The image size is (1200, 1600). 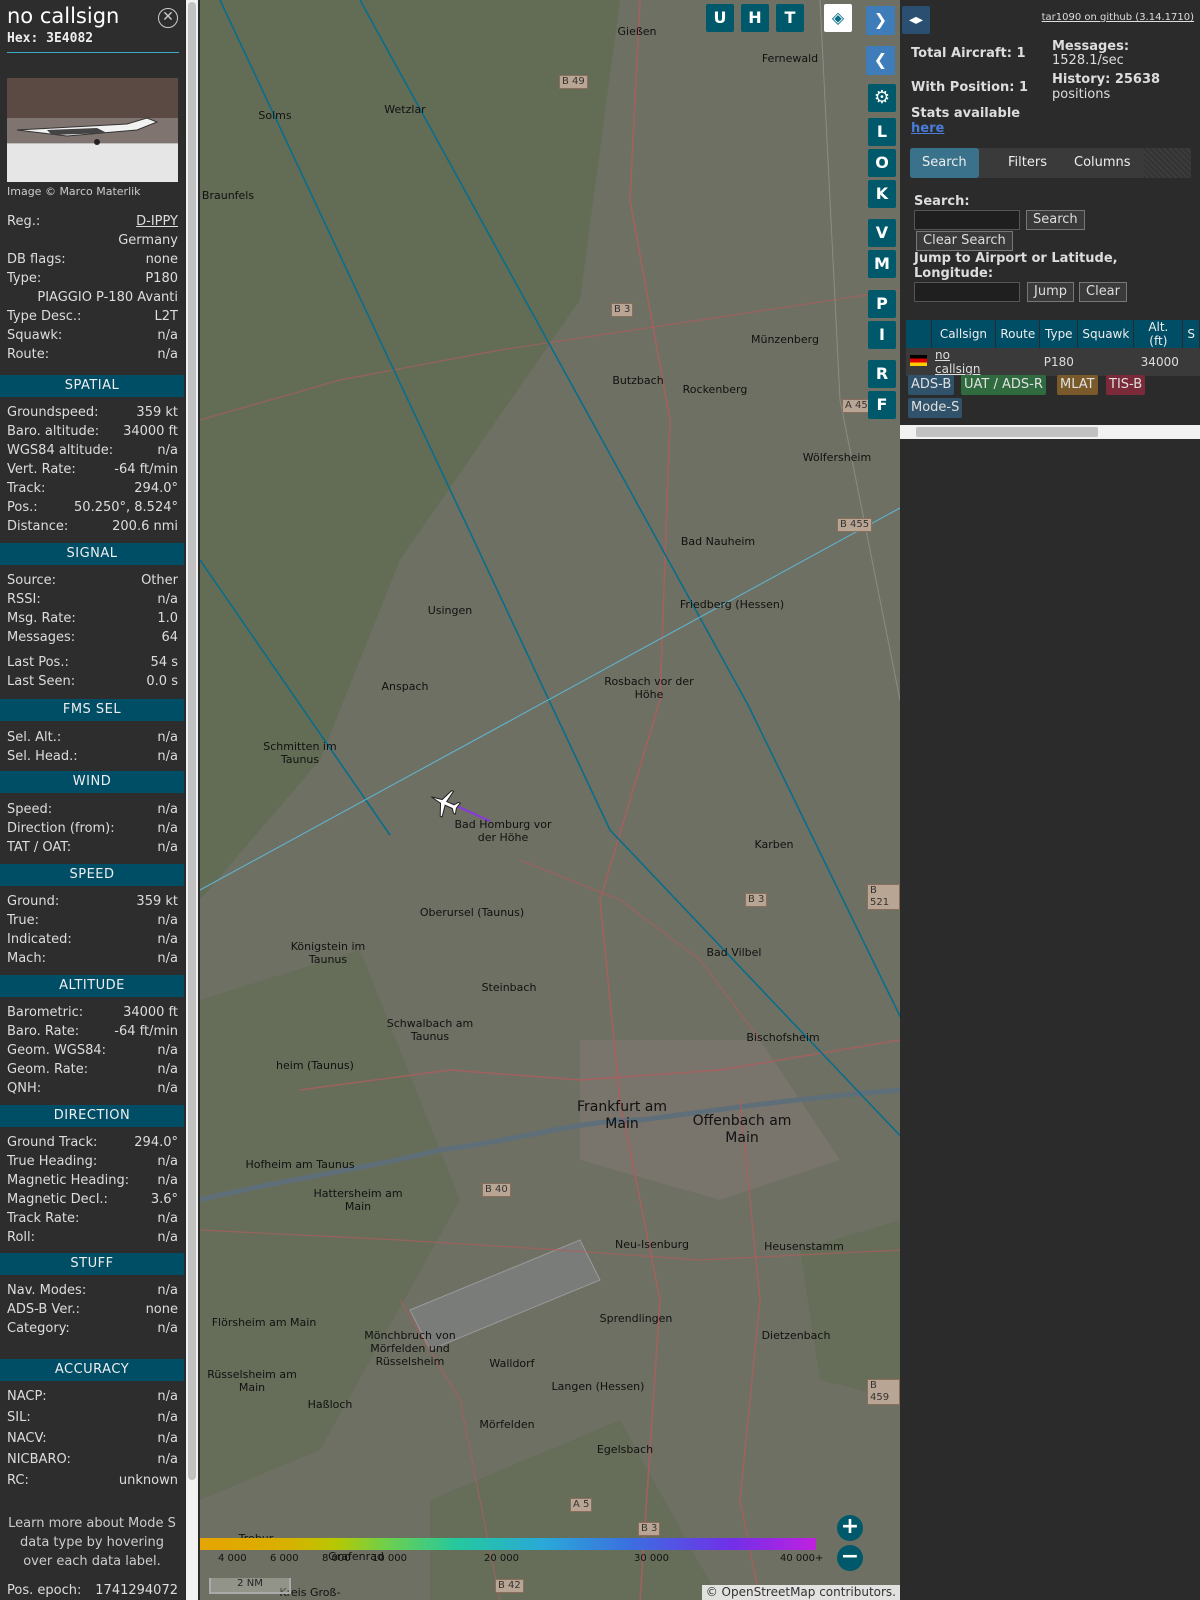 What do you see at coordinates (92, 1418) in the screenshot?
I see `accuracy-row: SIL: n/a` at bounding box center [92, 1418].